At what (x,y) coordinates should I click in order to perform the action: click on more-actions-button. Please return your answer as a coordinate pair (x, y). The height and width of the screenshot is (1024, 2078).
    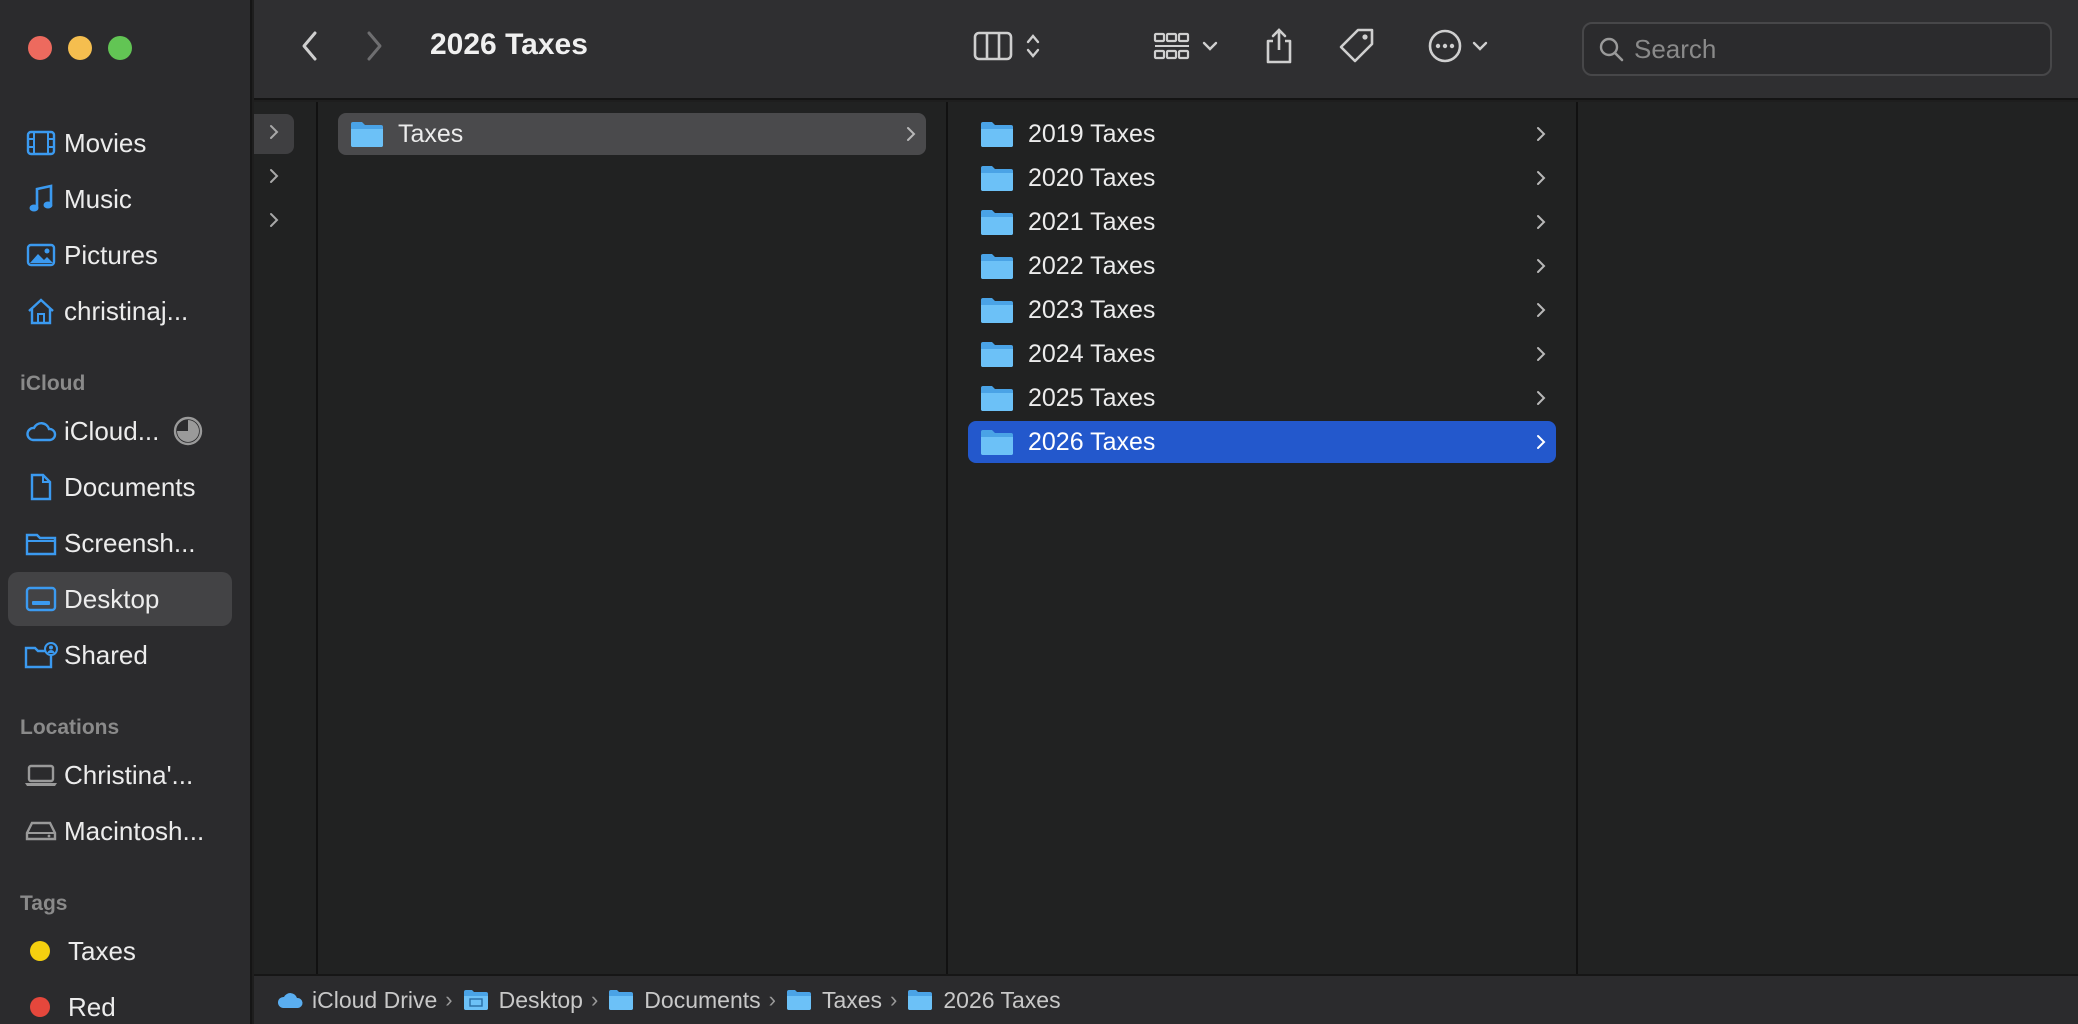
    Looking at the image, I should click on (1458, 48).